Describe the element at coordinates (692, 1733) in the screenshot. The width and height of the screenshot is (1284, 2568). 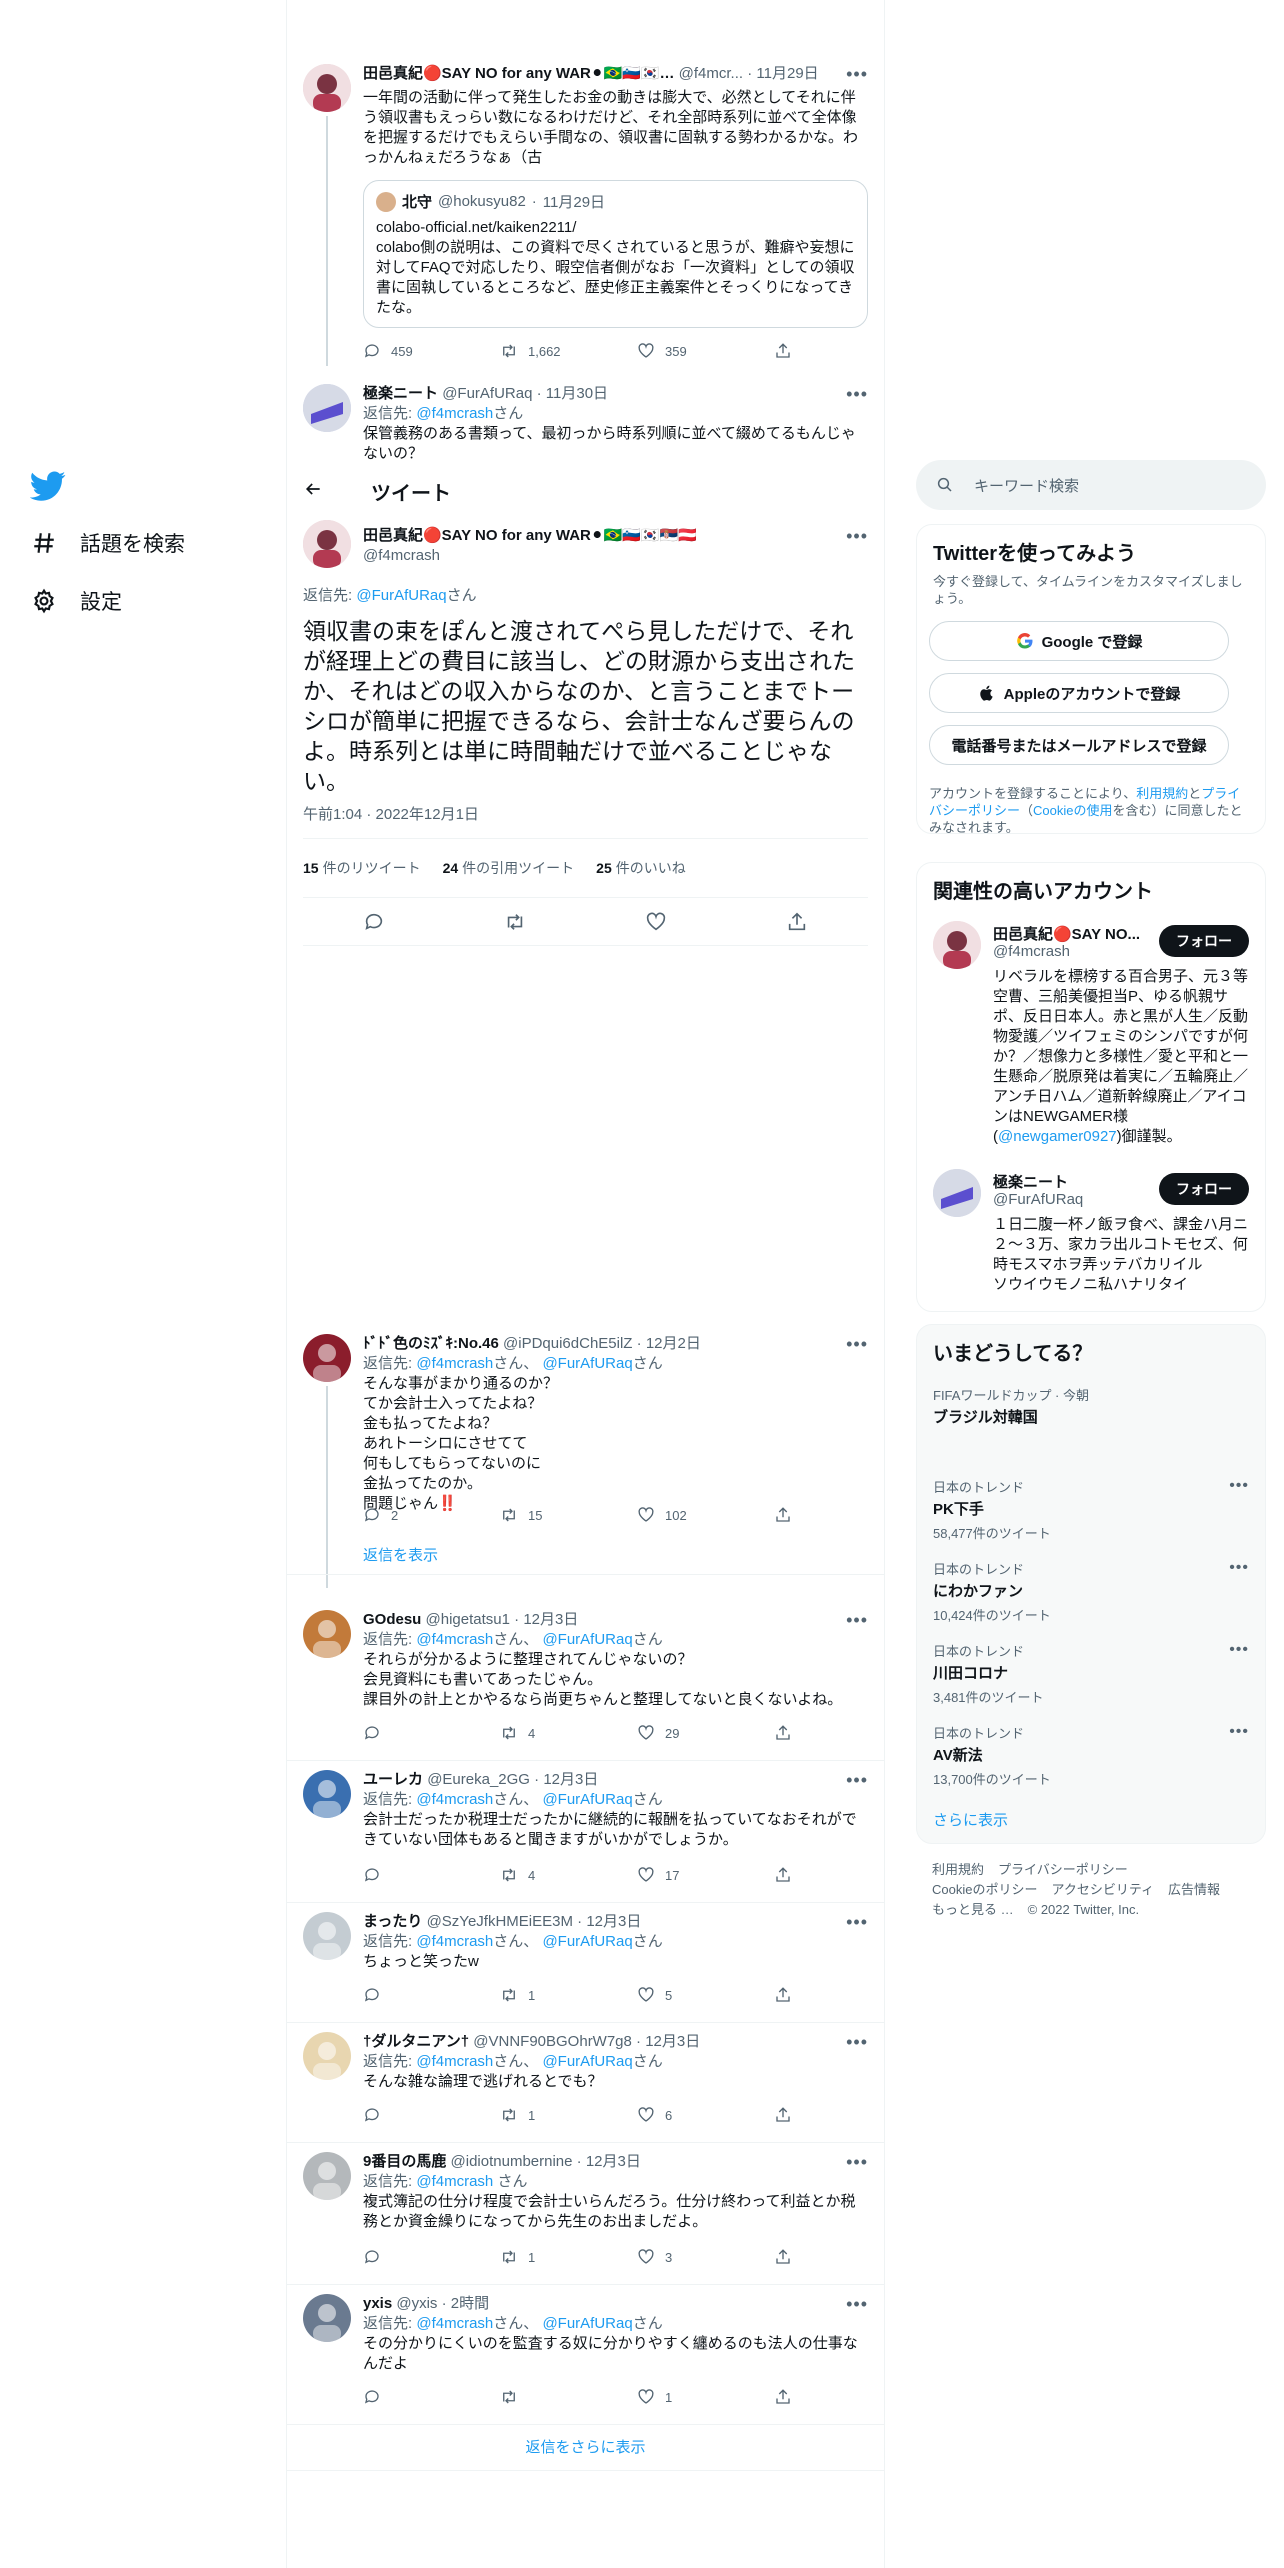
I see `like-button: 29` at that location.